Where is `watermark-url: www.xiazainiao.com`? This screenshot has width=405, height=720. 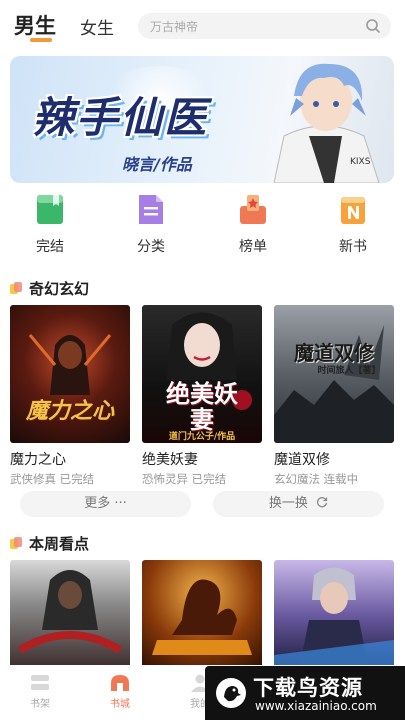 watermark-url: www.xiazainiao.com is located at coordinates (316, 706).